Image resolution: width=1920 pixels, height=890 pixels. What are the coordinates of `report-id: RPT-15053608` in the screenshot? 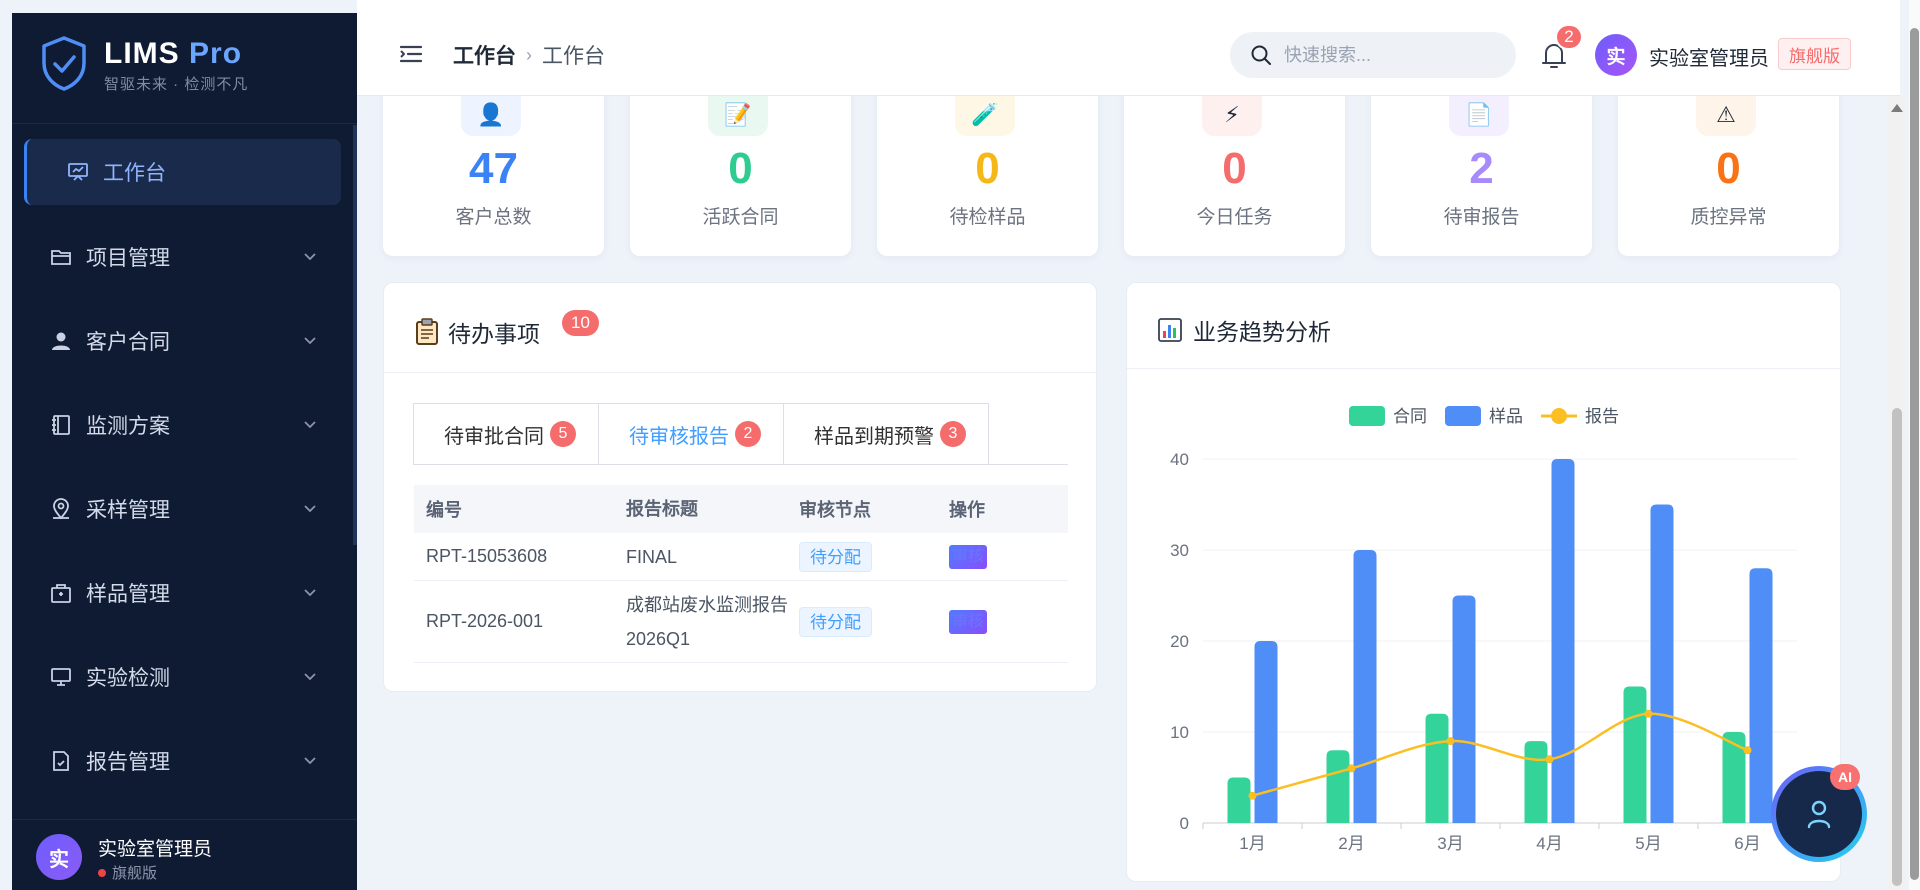 It's located at (487, 556).